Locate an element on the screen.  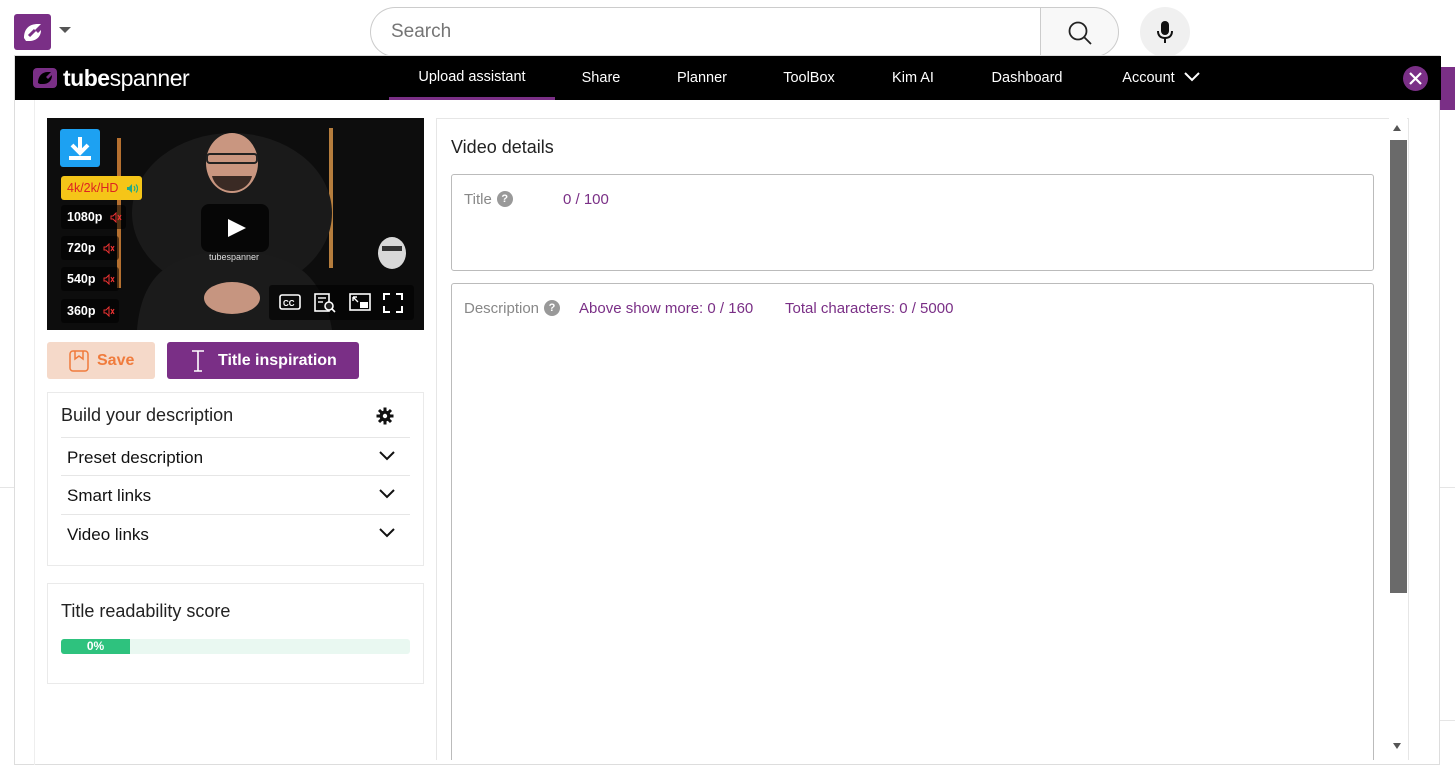
tubespanner-brand: tubespanner is located at coordinates (111, 77).